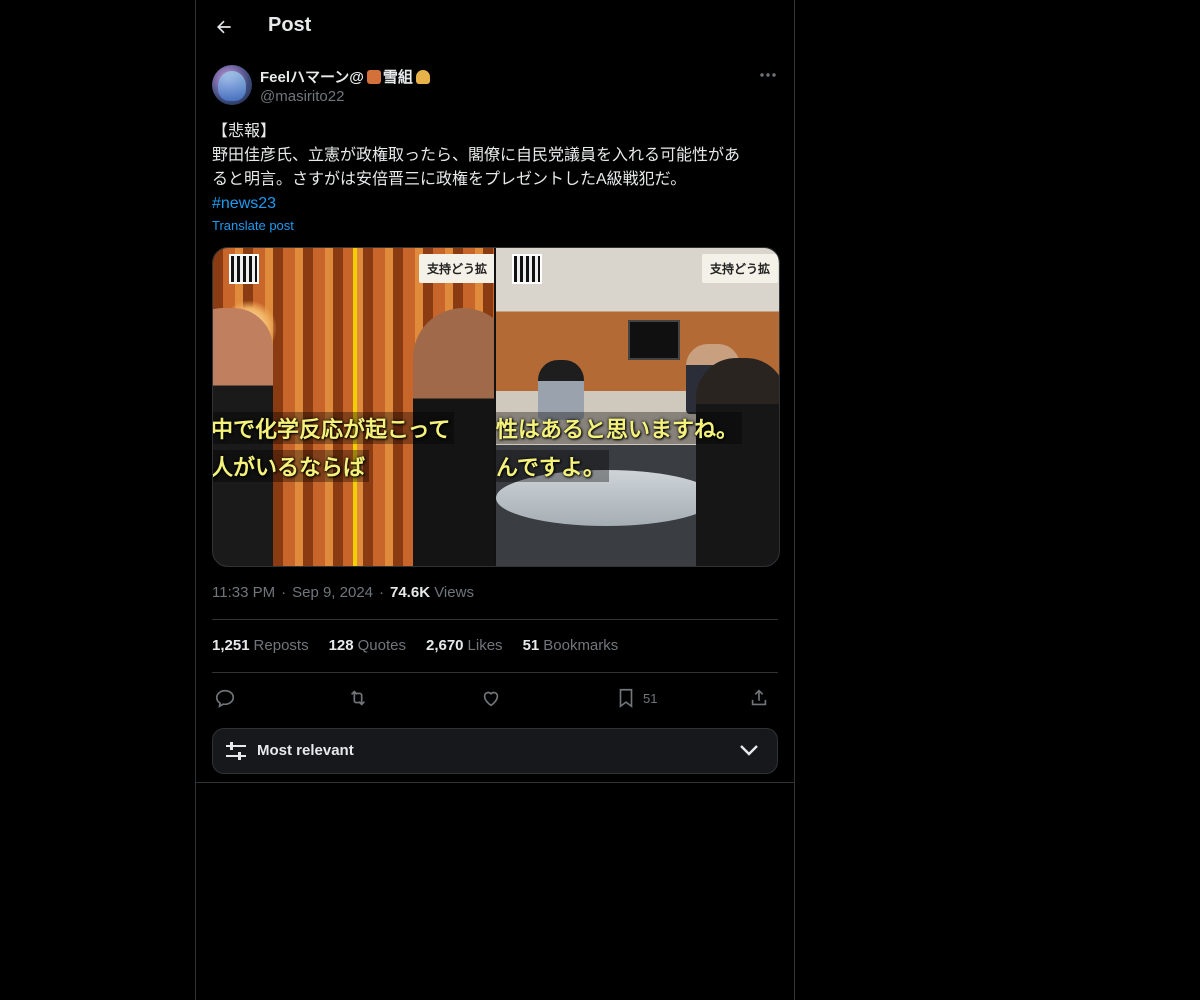  I want to click on author-handle: @masirito22, so click(302, 96).